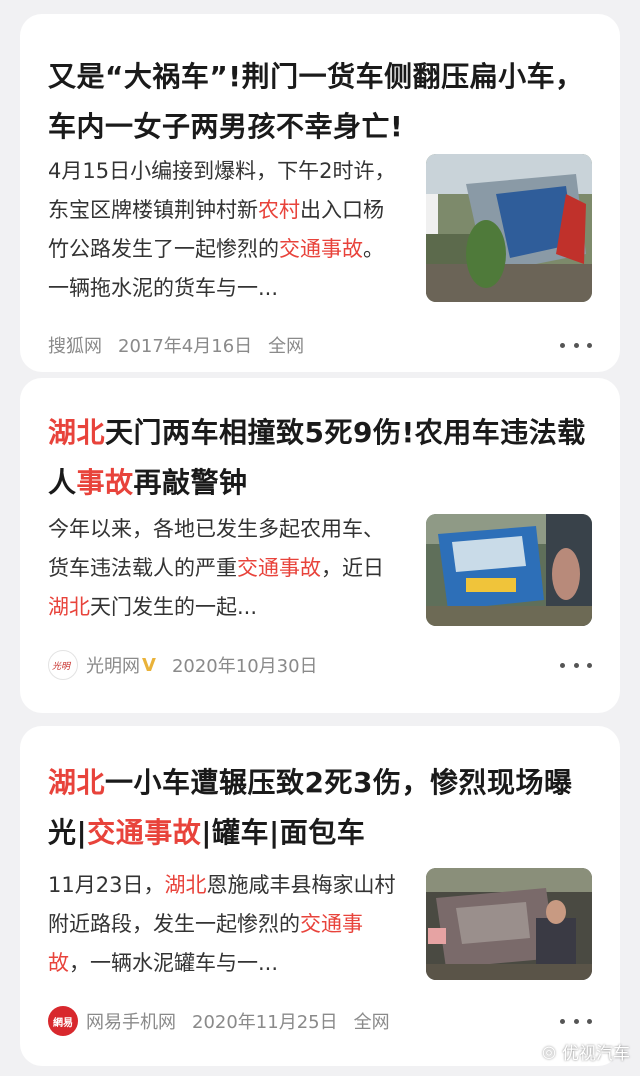 This screenshot has height=1076, width=640. Describe the element at coordinates (185, 346) in the screenshot. I see `publish-date: 2017年4月16日` at that location.